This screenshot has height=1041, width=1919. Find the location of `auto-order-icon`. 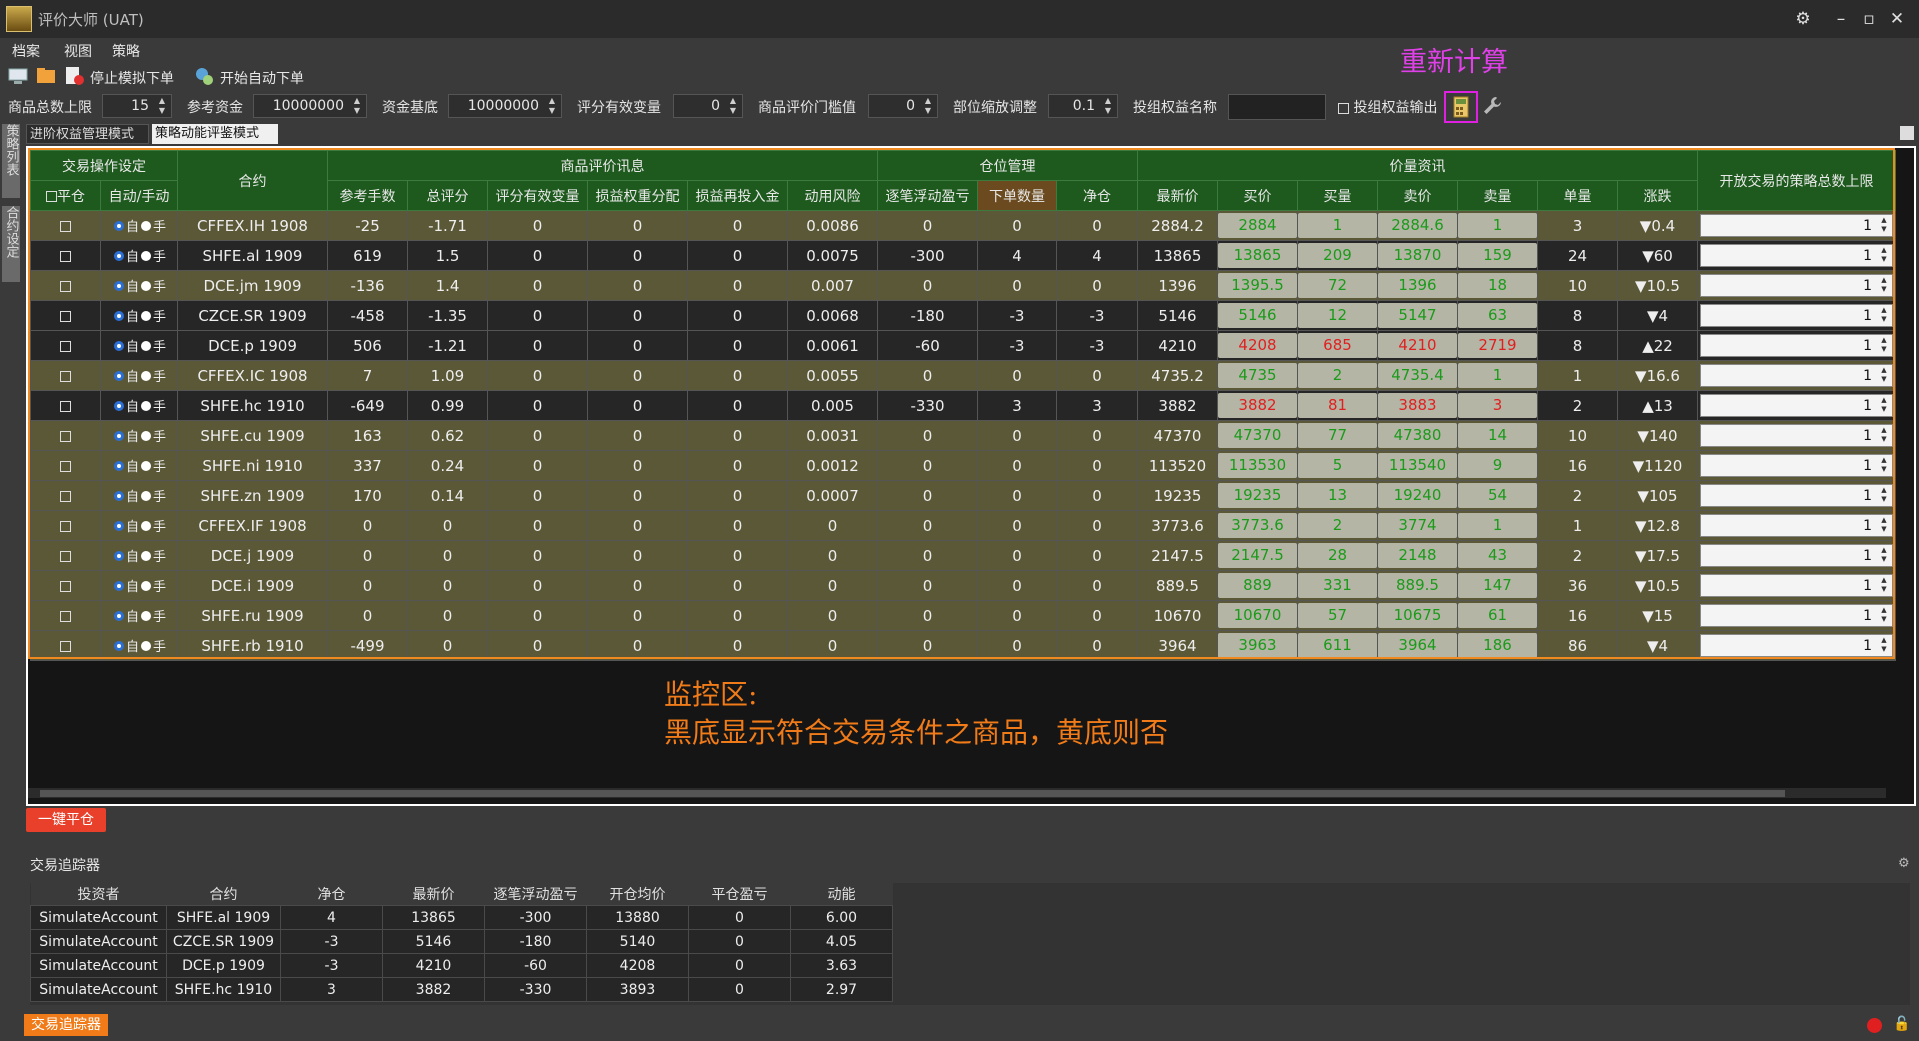

auto-order-icon is located at coordinates (204, 76).